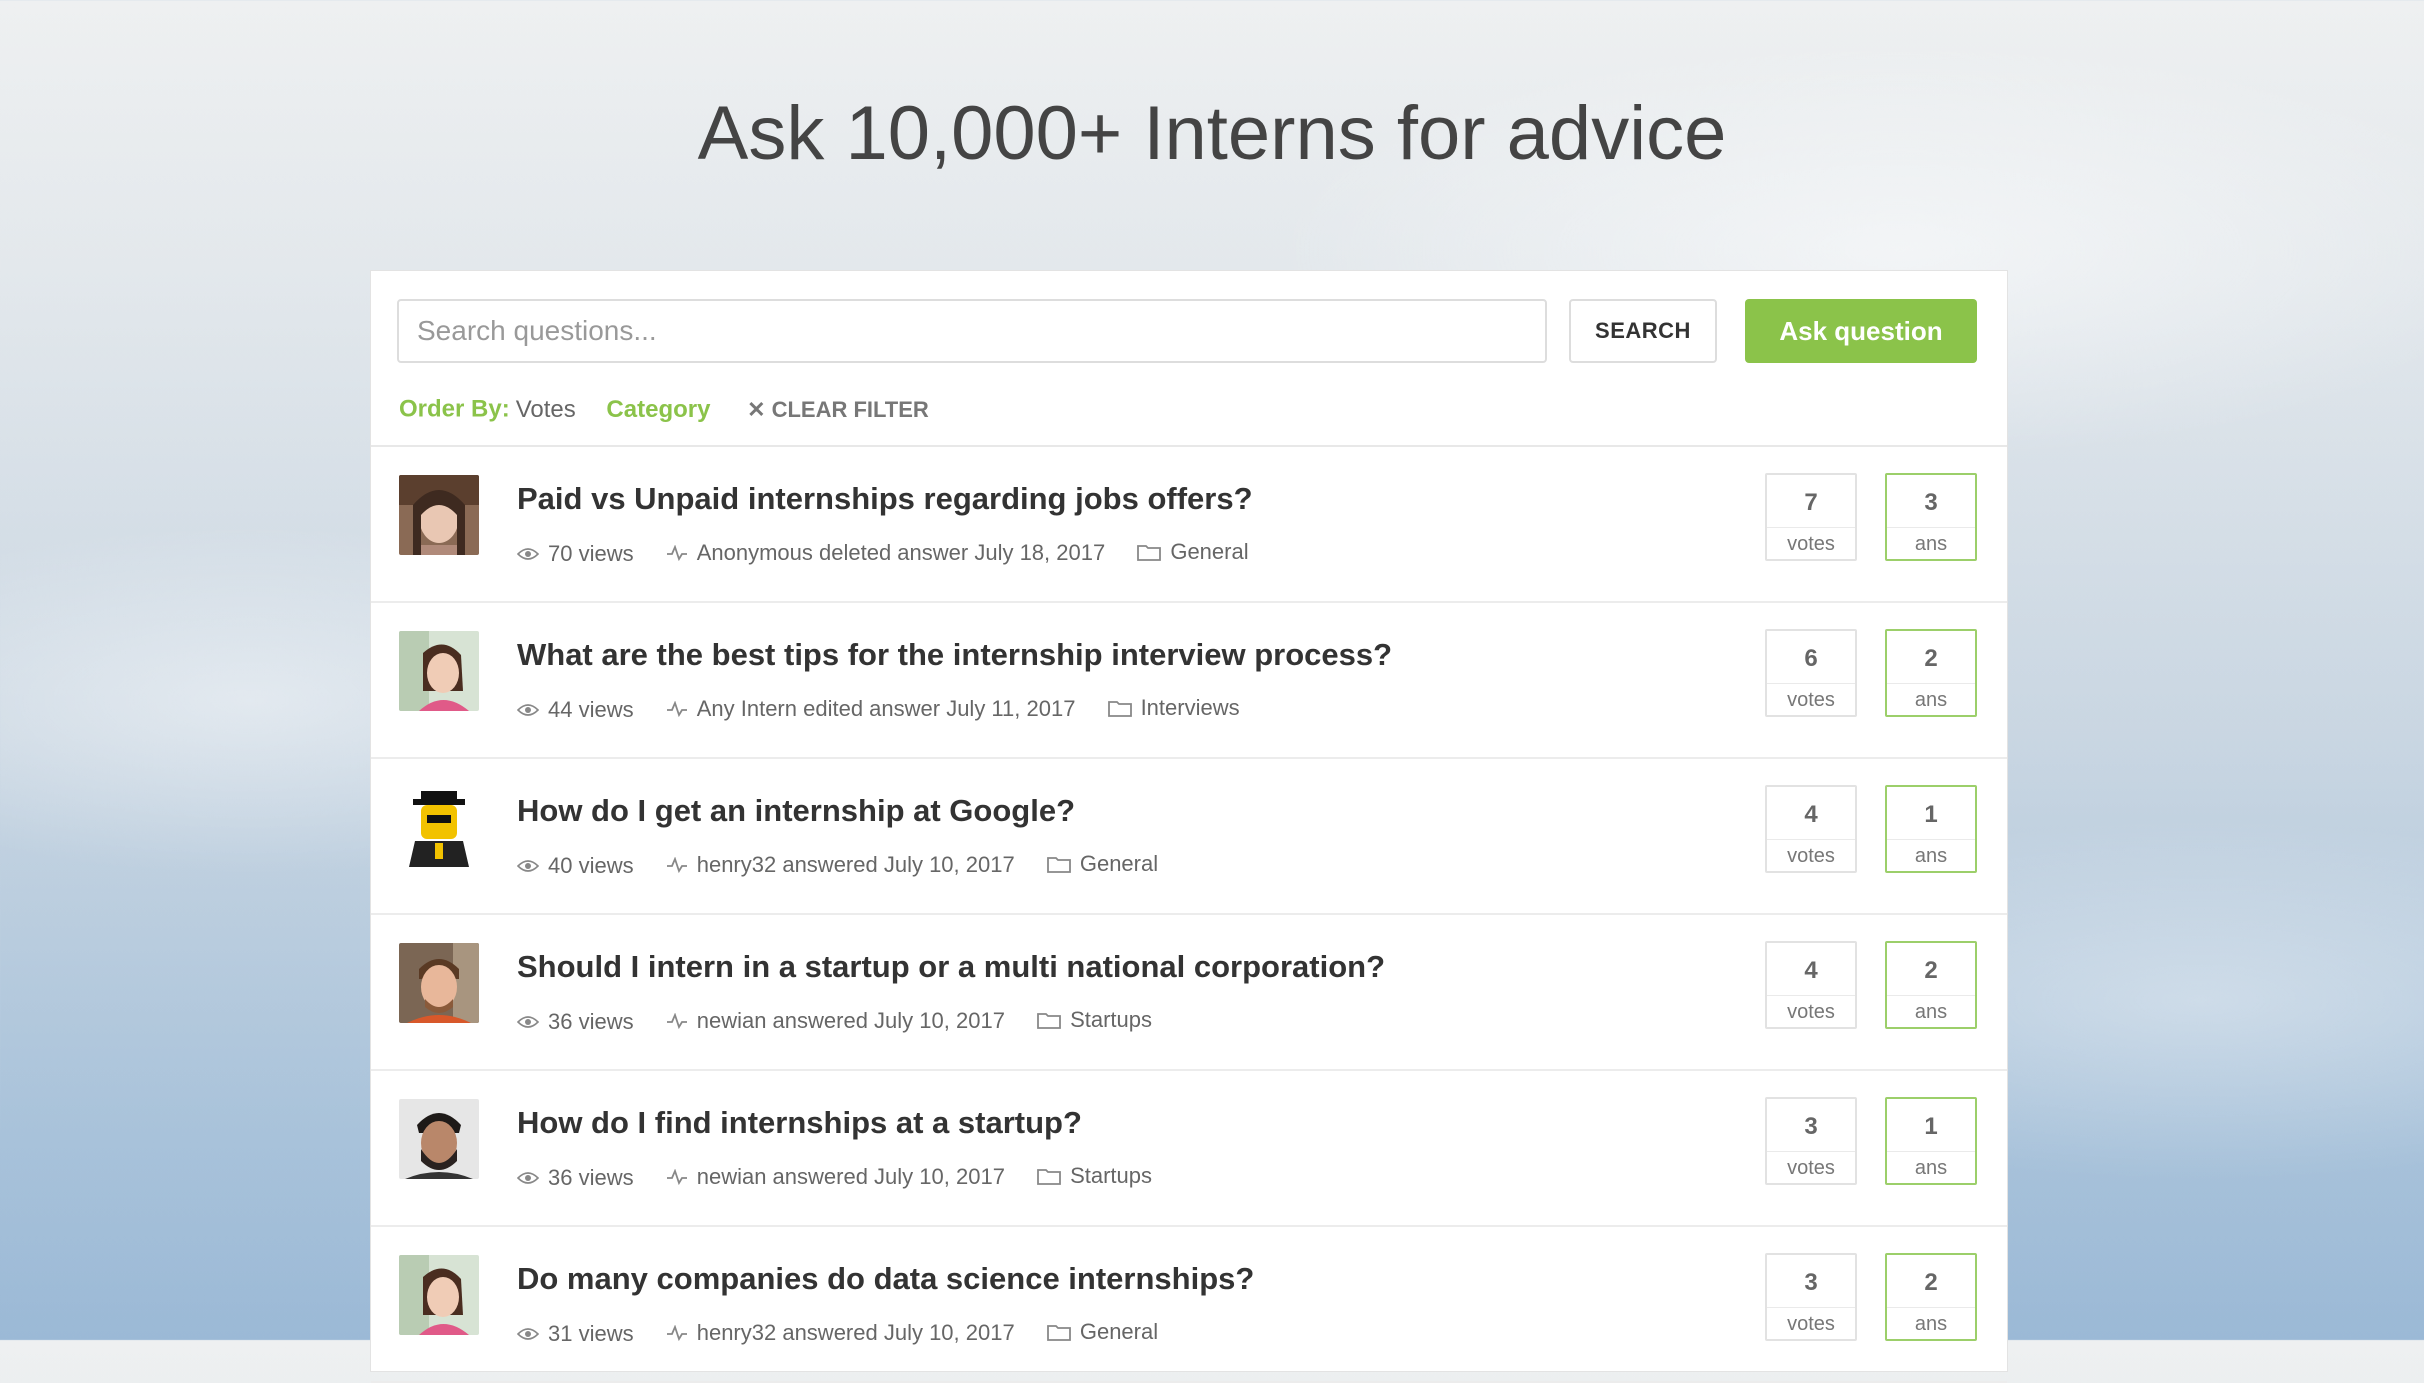  I want to click on search-button: SEARCH, so click(1643, 331).